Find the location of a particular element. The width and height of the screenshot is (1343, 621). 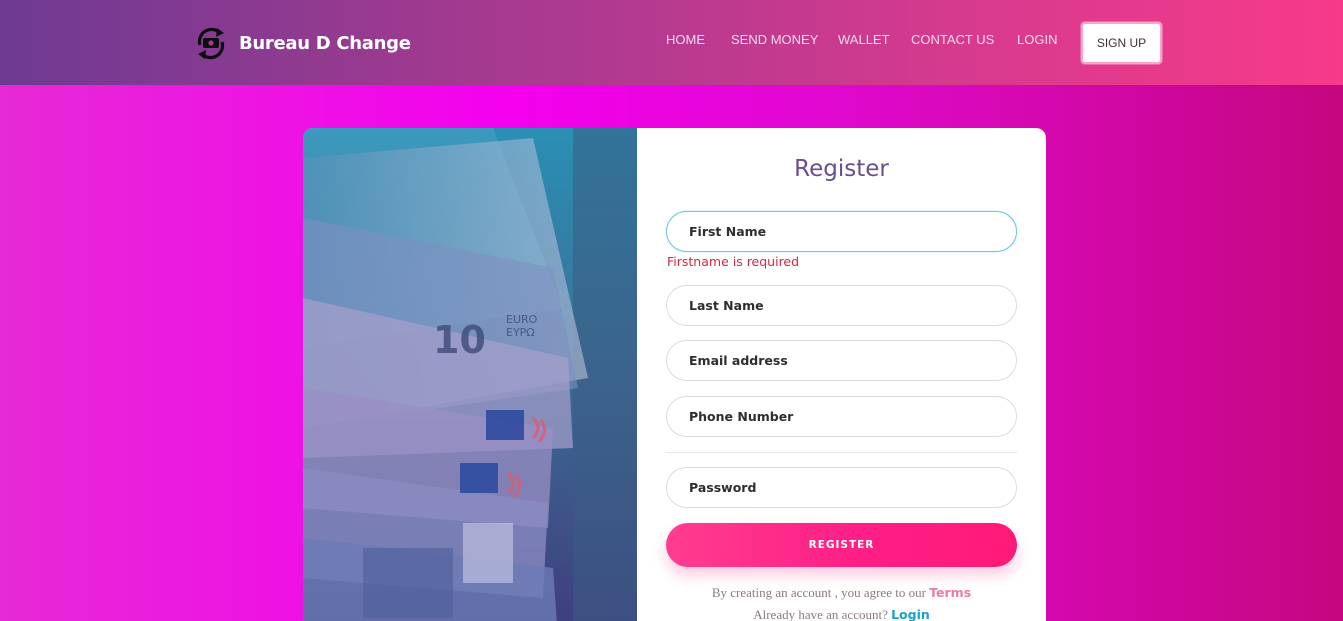

nav-send-money: SEND MONEY is located at coordinates (774, 39).